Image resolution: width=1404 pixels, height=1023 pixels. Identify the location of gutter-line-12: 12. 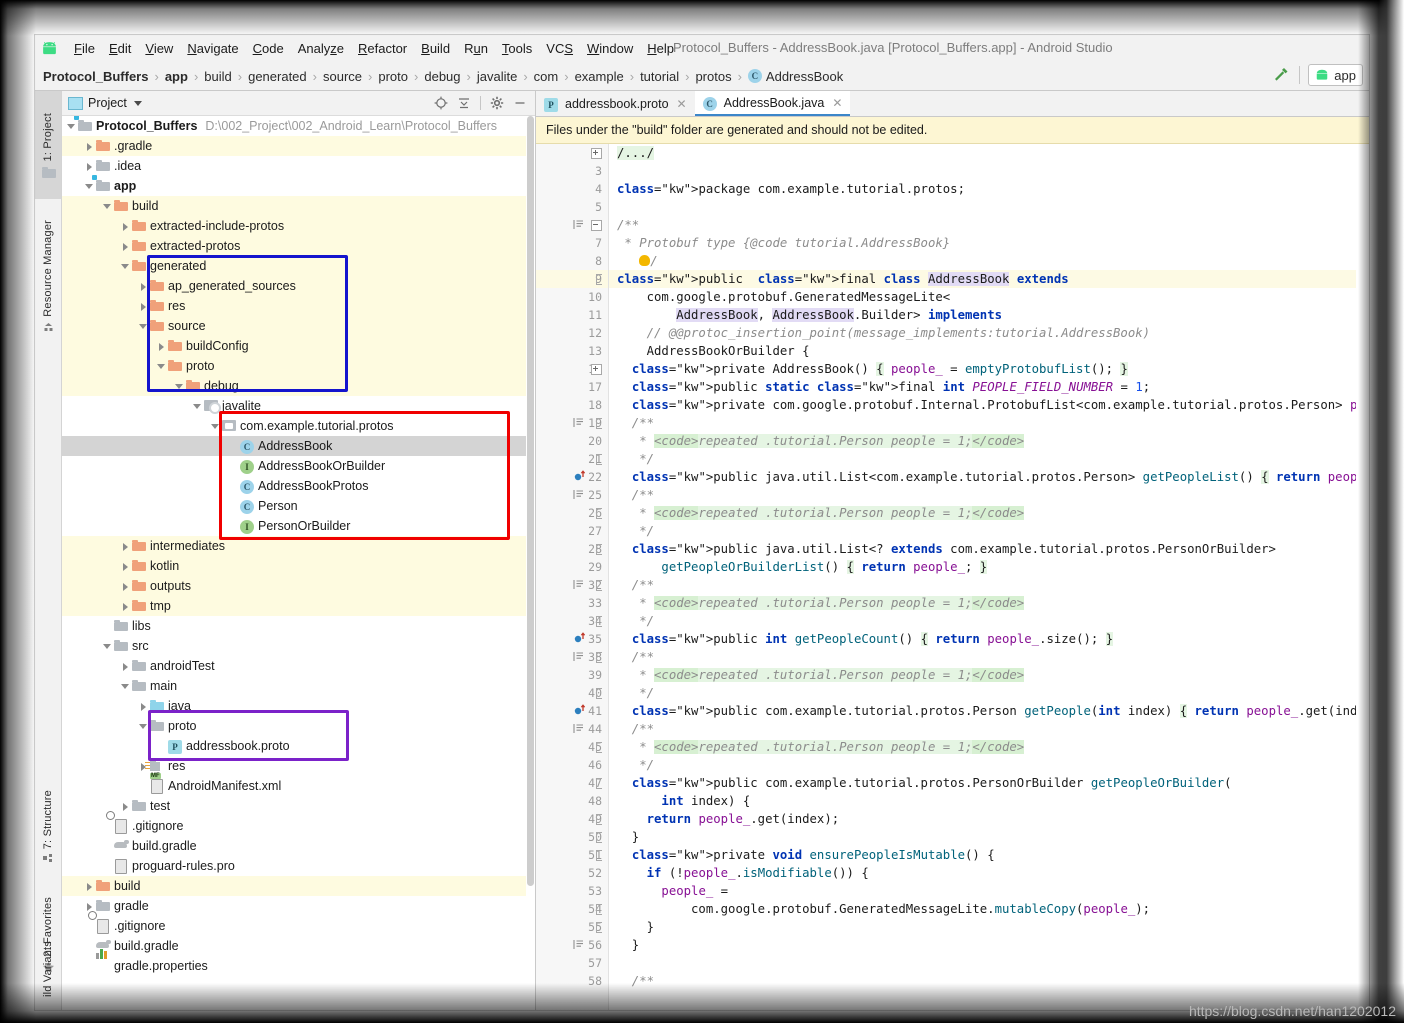
(572, 333).